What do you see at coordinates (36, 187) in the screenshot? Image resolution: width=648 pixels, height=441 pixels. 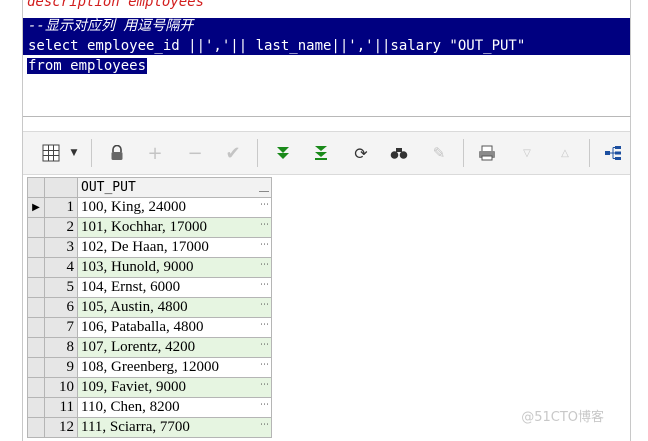 I see `grid-corner` at bounding box center [36, 187].